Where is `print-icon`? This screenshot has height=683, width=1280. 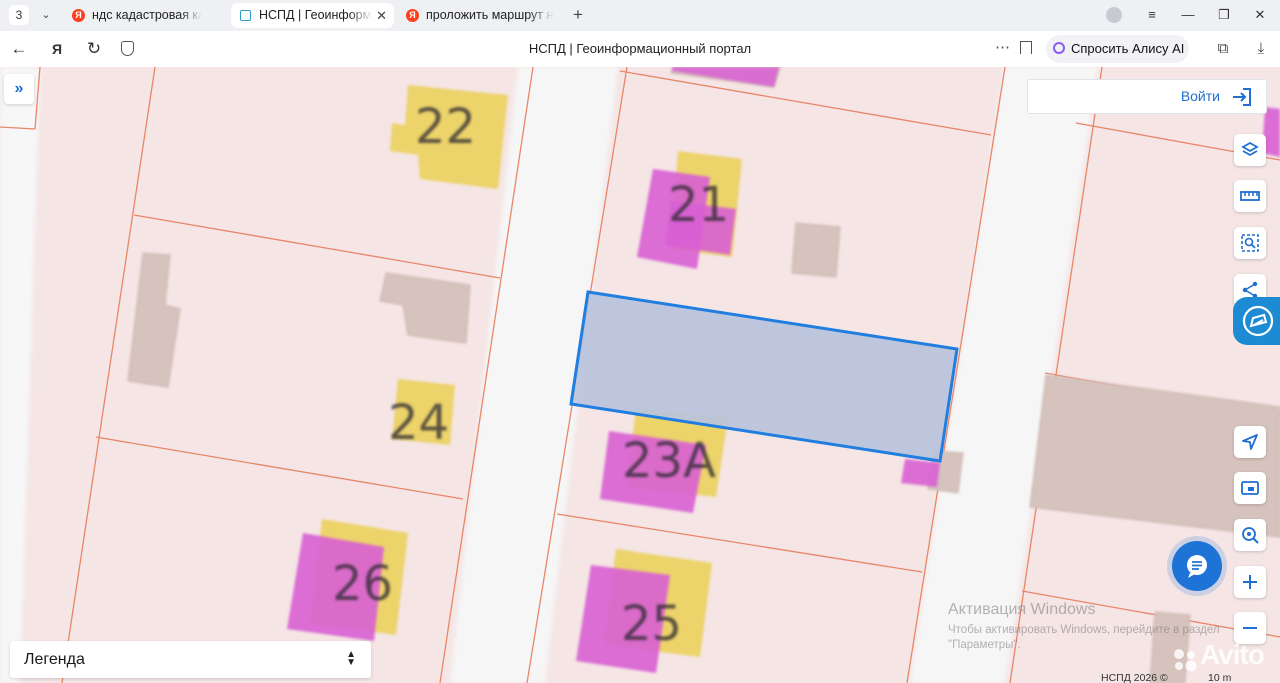 print-icon is located at coordinates (1250, 488).